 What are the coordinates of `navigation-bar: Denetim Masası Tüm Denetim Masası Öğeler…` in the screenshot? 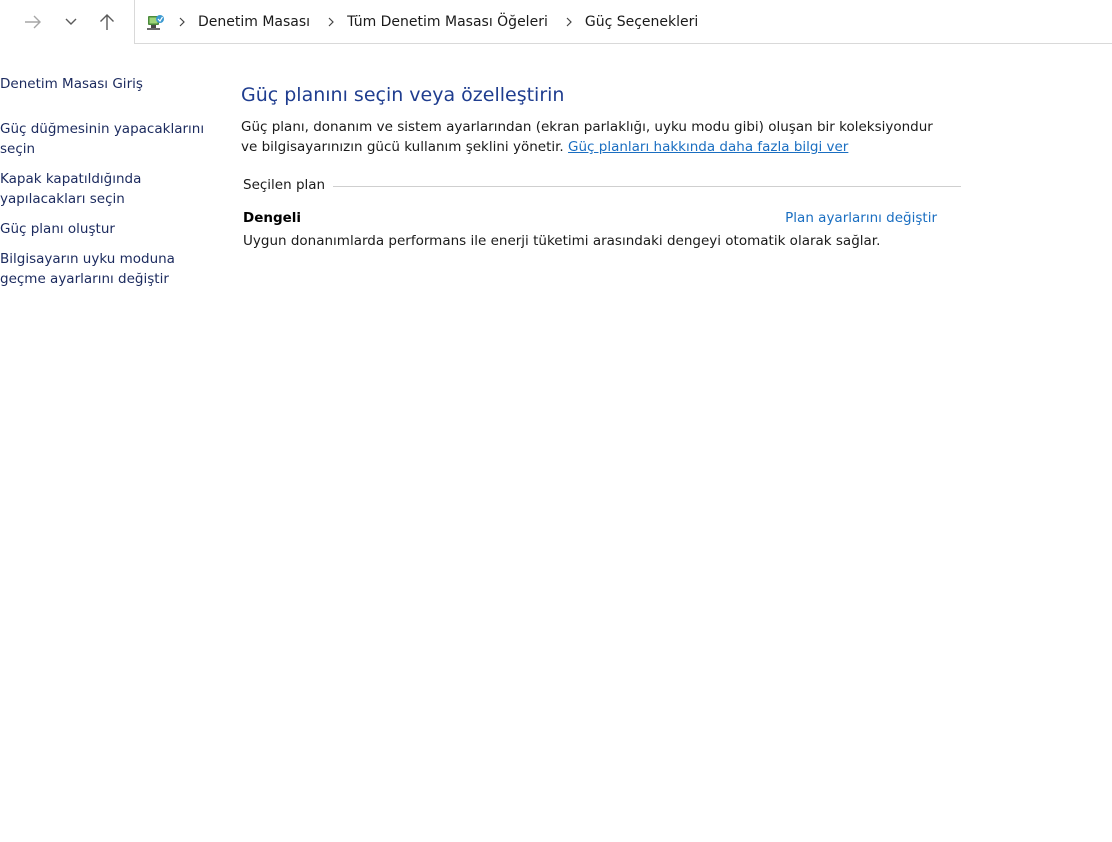 It's located at (556, 22).